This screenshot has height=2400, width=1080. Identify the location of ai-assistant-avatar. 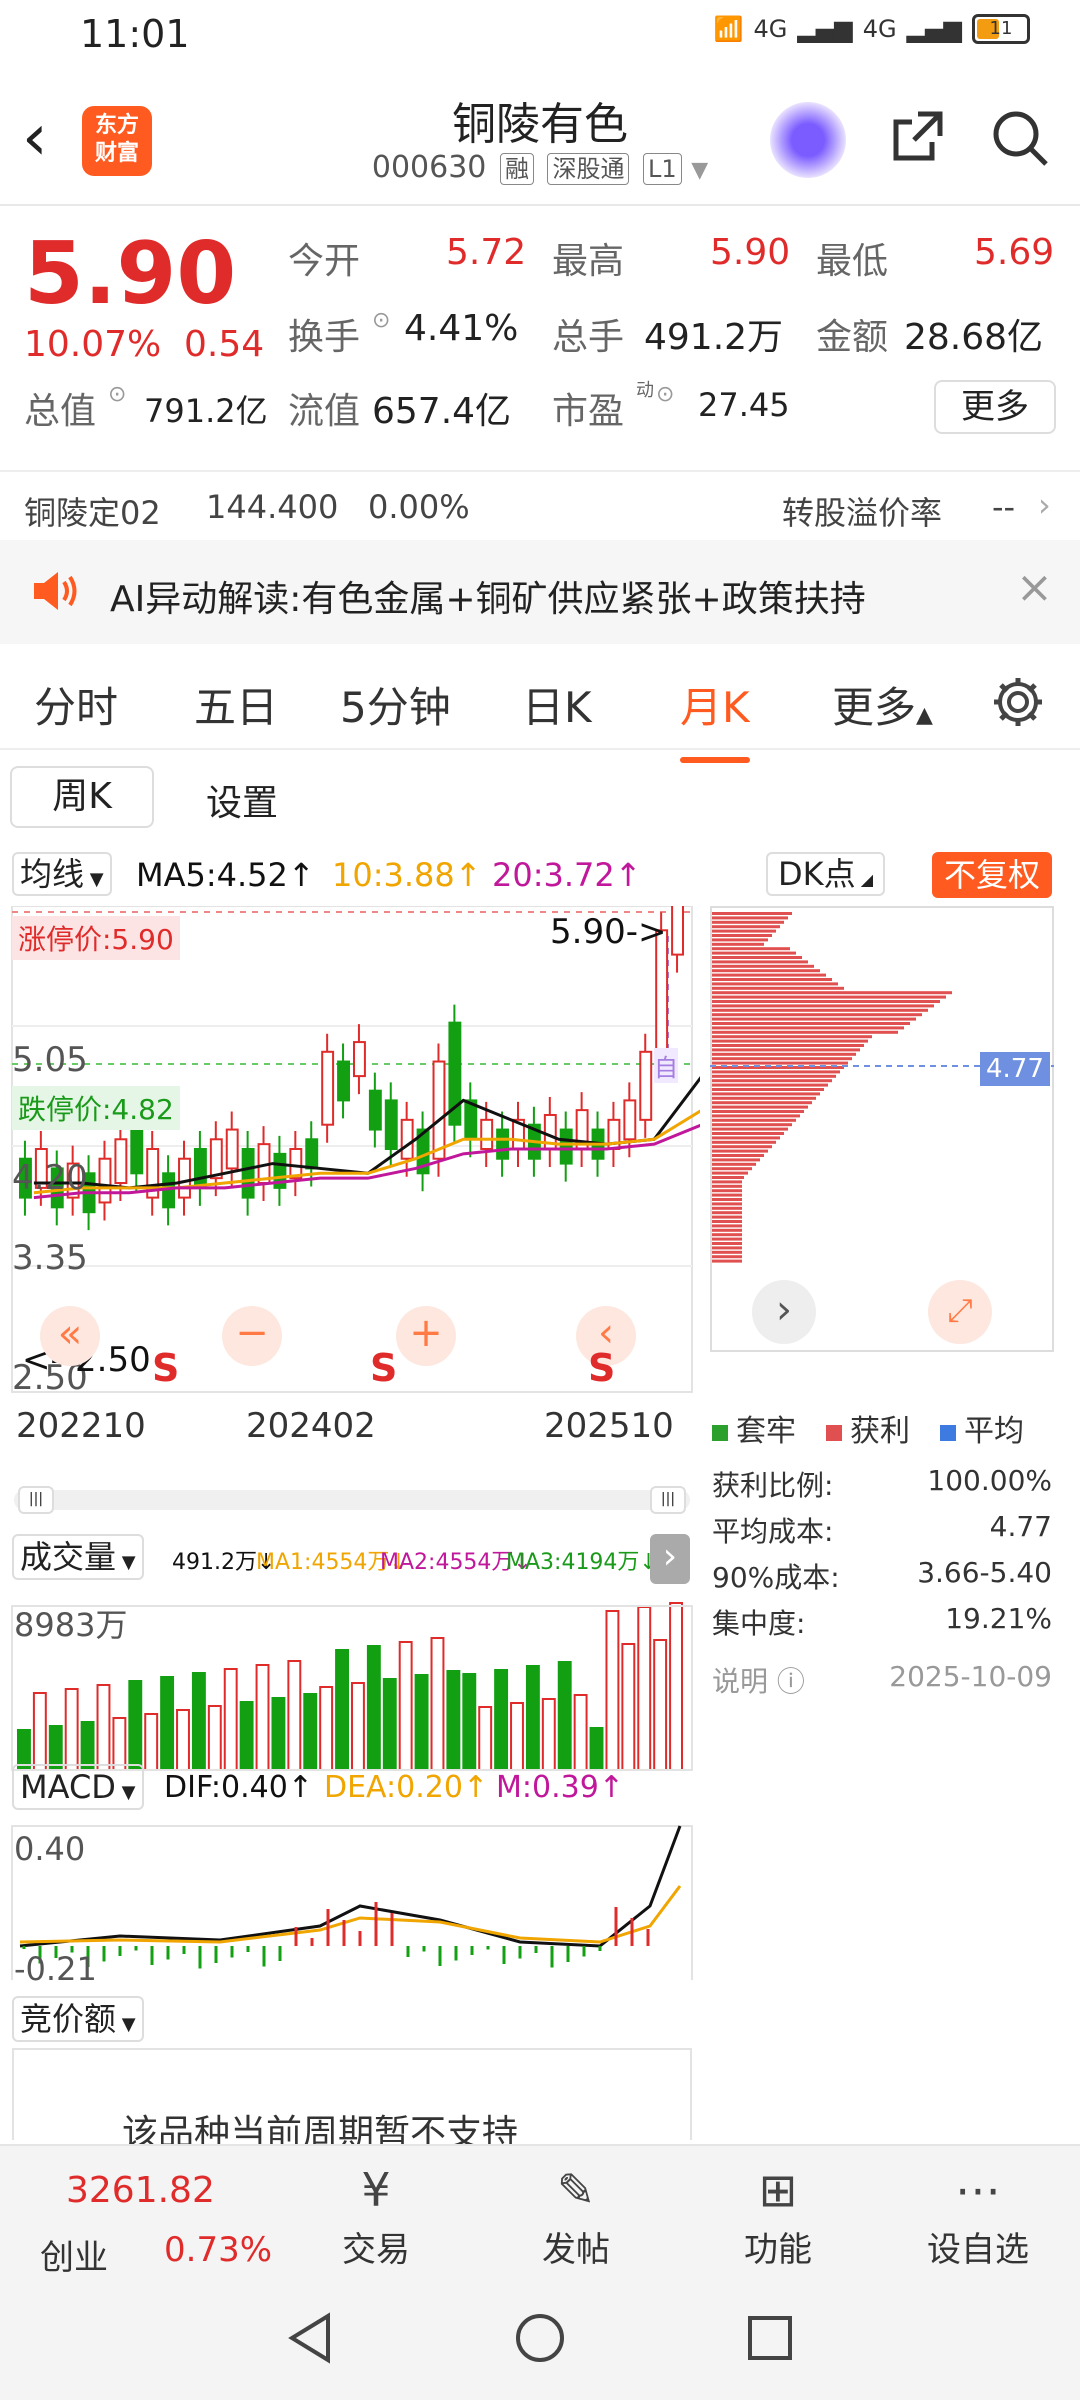
(808, 140).